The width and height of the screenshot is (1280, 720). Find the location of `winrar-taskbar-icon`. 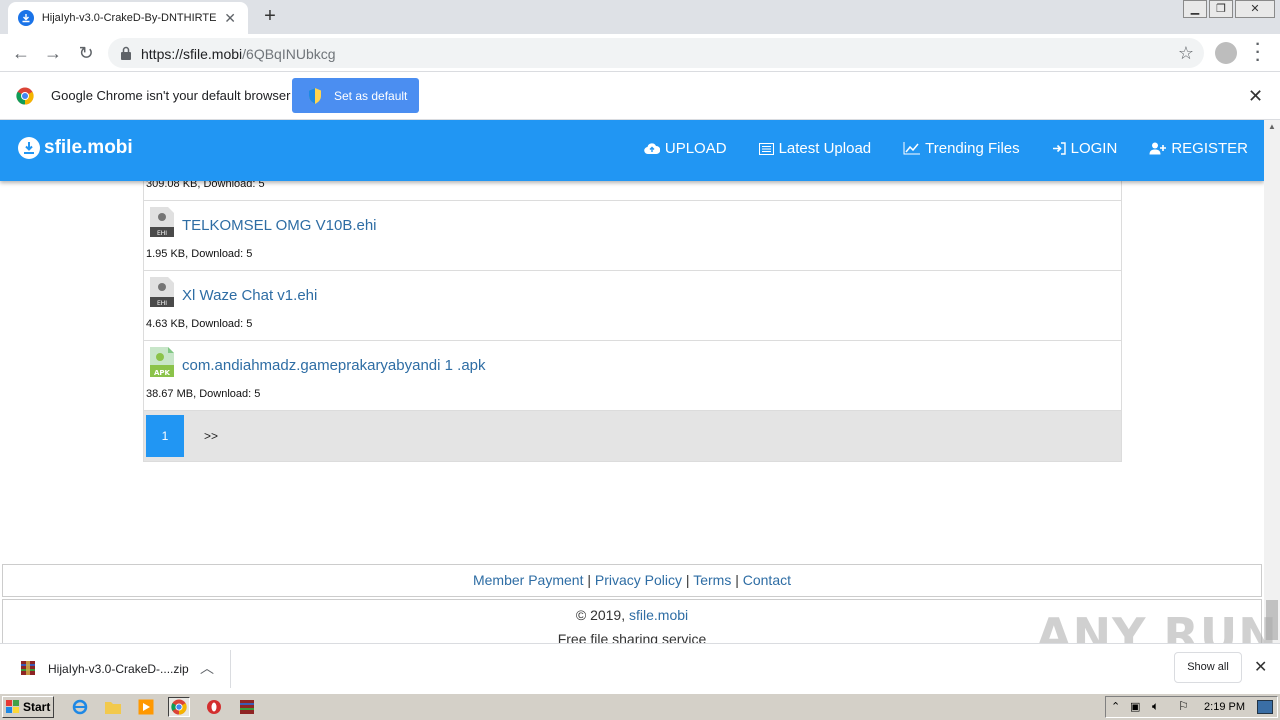

winrar-taskbar-icon is located at coordinates (247, 707).